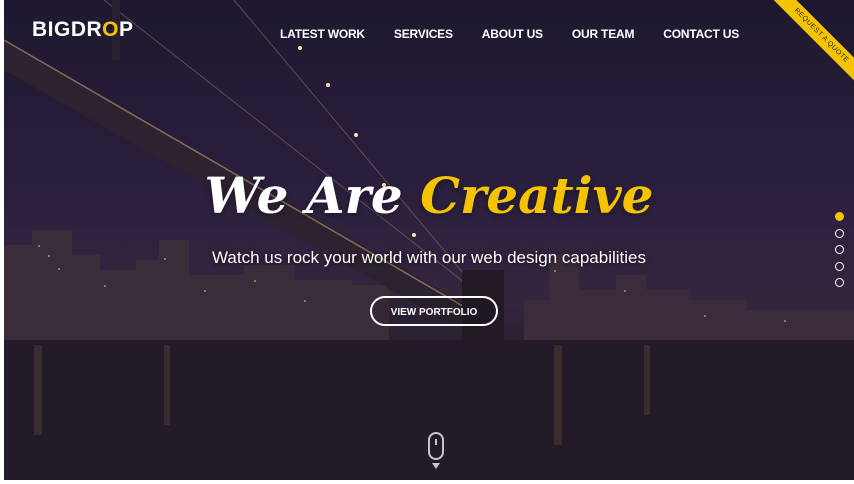 The image size is (854, 484). I want to click on view-portfolio-button: VIEW PORTFOLIO, so click(434, 311).